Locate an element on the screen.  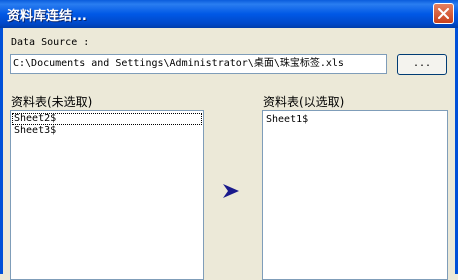
list-item: Sheet2$ is located at coordinates (107, 119).